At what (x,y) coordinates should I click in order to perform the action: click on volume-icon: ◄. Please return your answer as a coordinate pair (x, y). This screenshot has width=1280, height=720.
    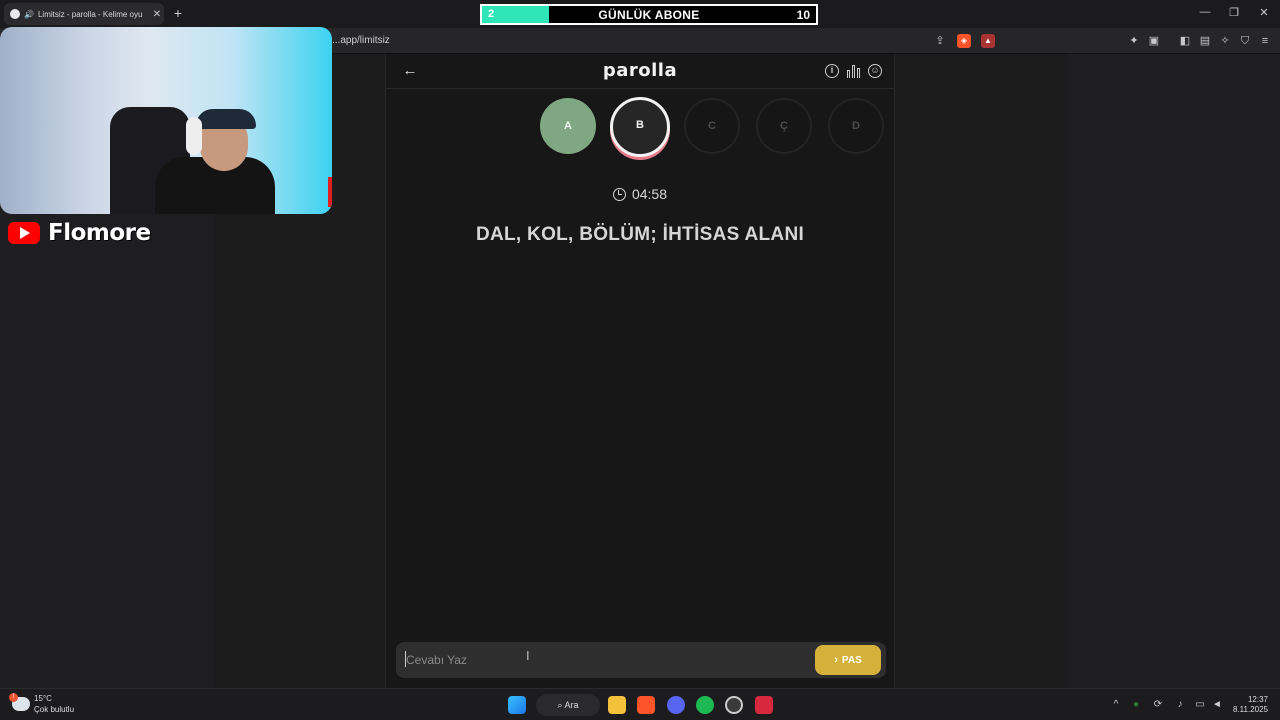
    Looking at the image, I should click on (1217, 705).